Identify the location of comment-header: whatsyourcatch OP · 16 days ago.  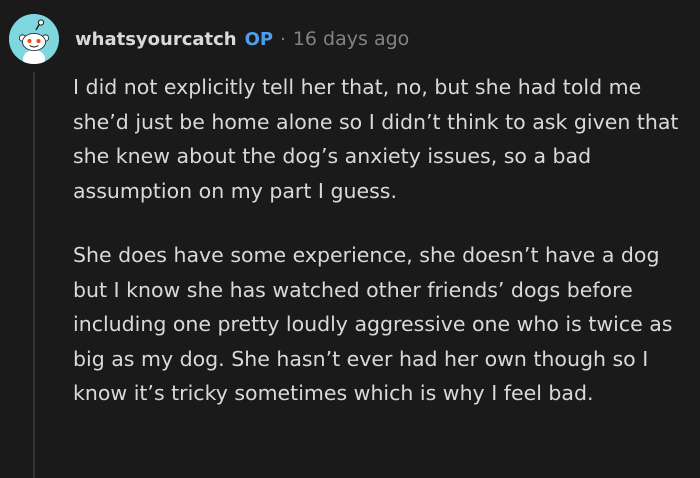
(242, 39).